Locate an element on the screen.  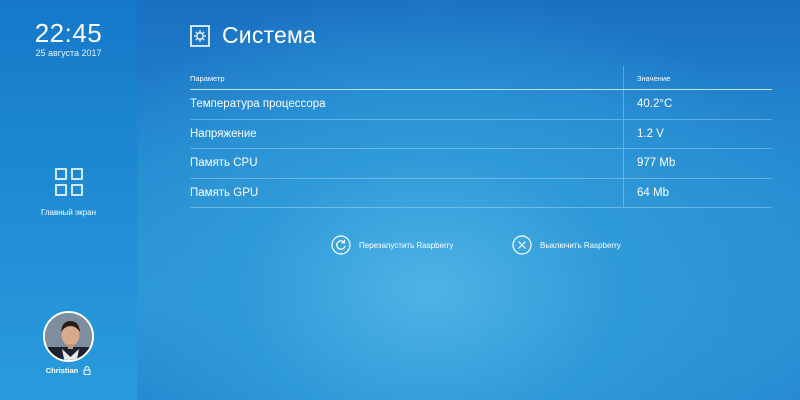
lock-icon is located at coordinates (87, 370).